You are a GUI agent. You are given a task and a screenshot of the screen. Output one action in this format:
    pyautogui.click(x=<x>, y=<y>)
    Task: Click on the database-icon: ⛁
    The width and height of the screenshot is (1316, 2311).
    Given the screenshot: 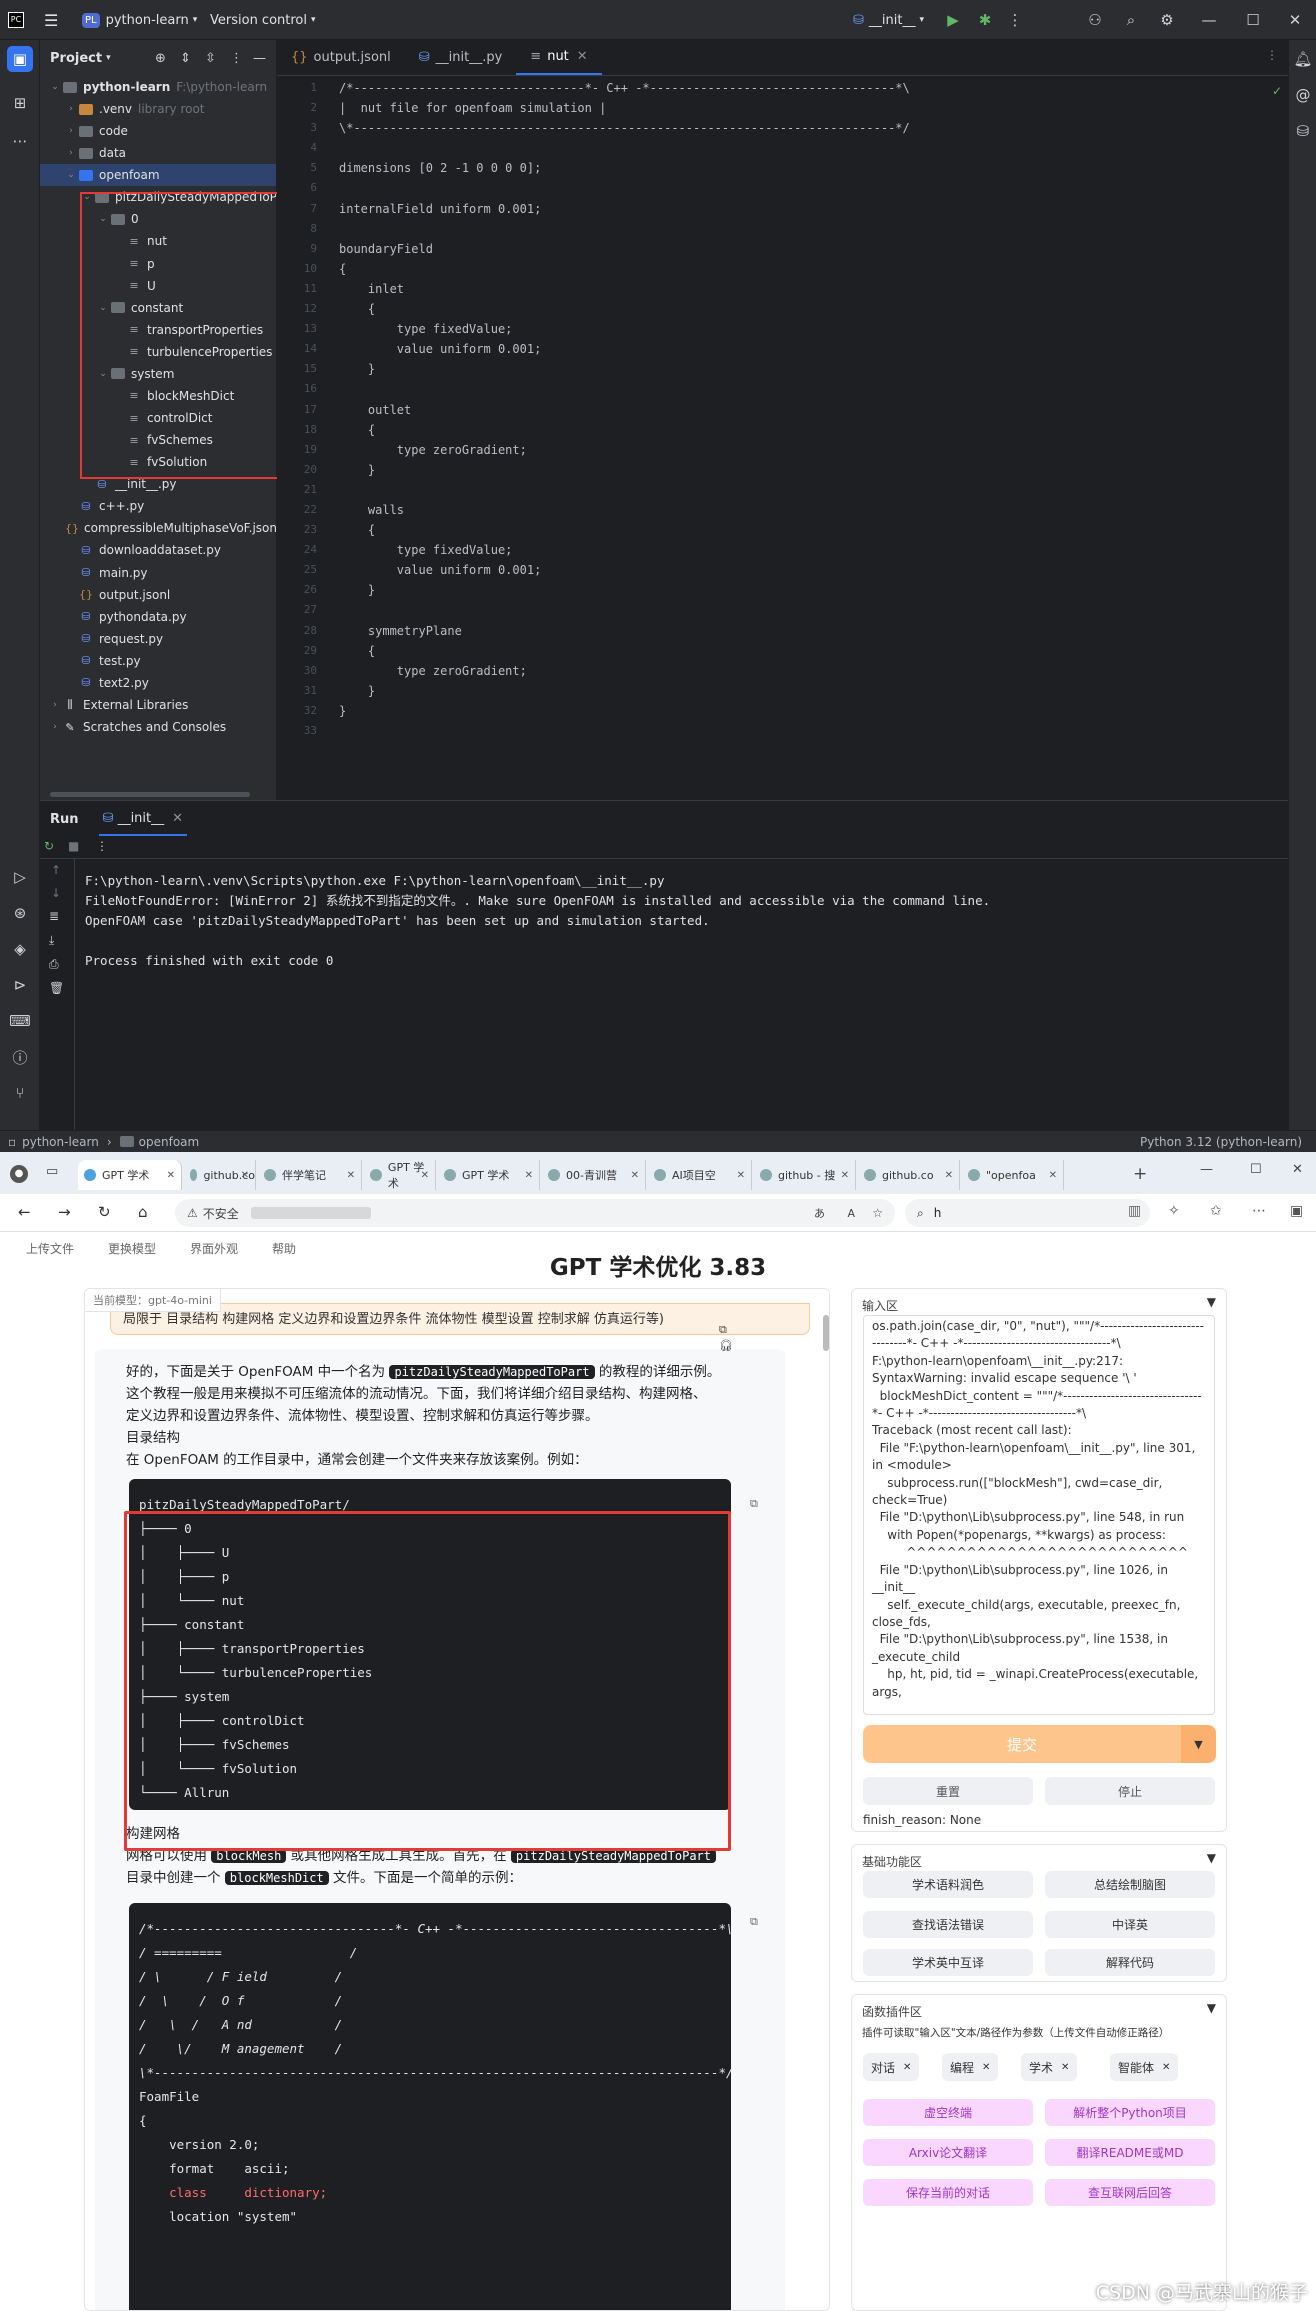 What is the action you would take?
    pyautogui.click(x=1303, y=131)
    